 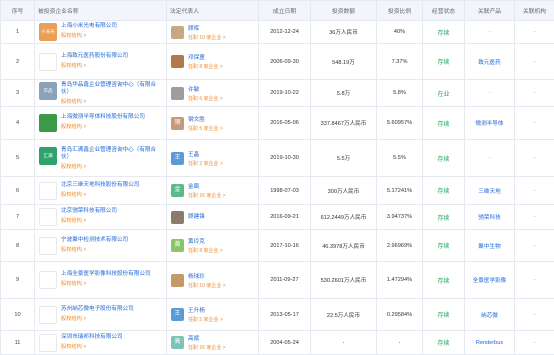 What do you see at coordinates (212, 61) in the screenshot?
I see `legal-rep-cell: 邓保童 任职 8 家企业 >` at bounding box center [212, 61].